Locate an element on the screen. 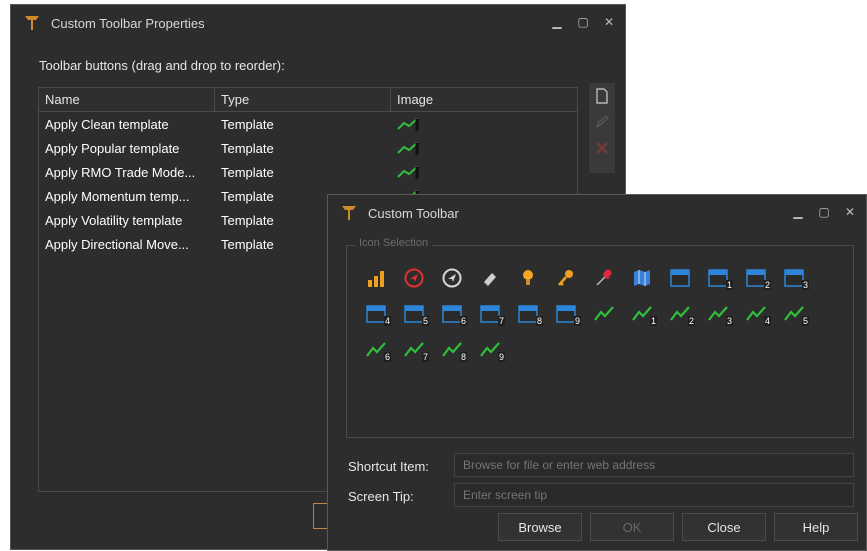  ok-button: OK is located at coordinates (632, 527).